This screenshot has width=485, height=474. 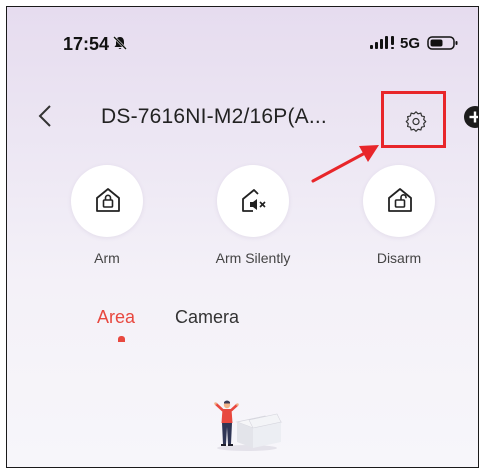 I want to click on arm-silently-circle, so click(x=253, y=201).